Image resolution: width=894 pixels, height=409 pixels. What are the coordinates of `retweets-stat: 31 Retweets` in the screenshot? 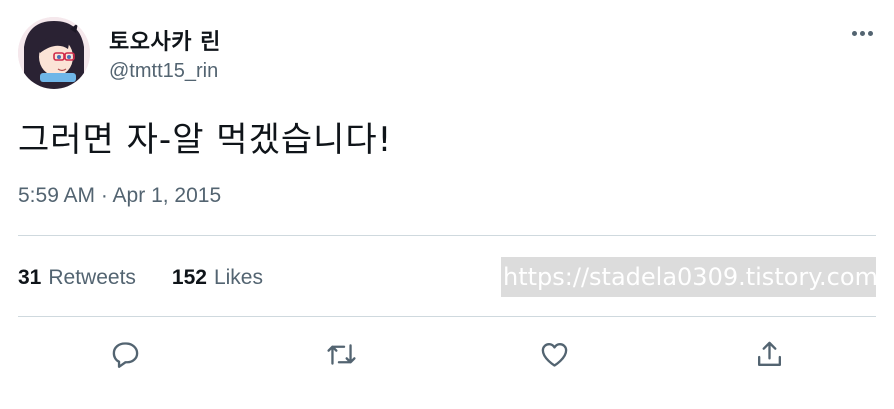 It's located at (77, 278).